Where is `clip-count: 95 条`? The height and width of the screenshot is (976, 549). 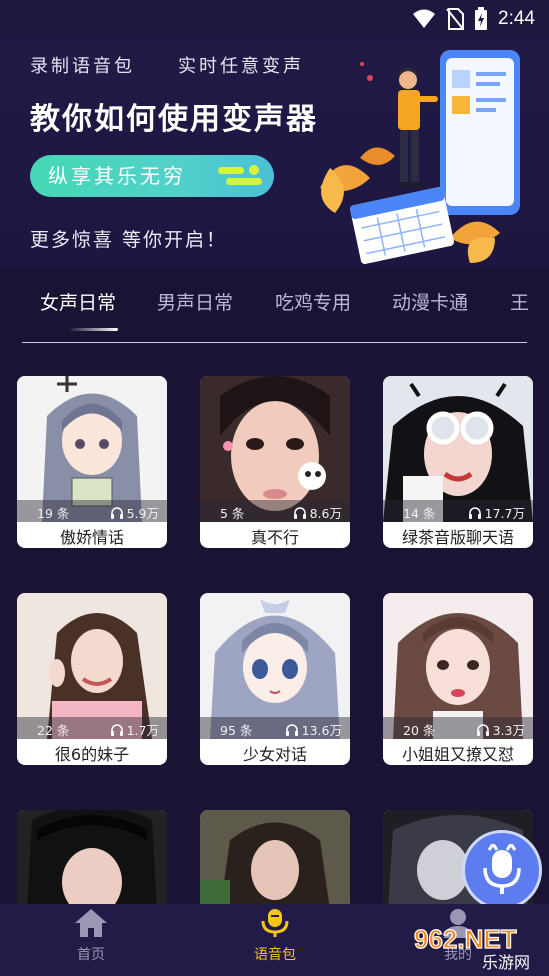 clip-count: 95 条 is located at coordinates (236, 730).